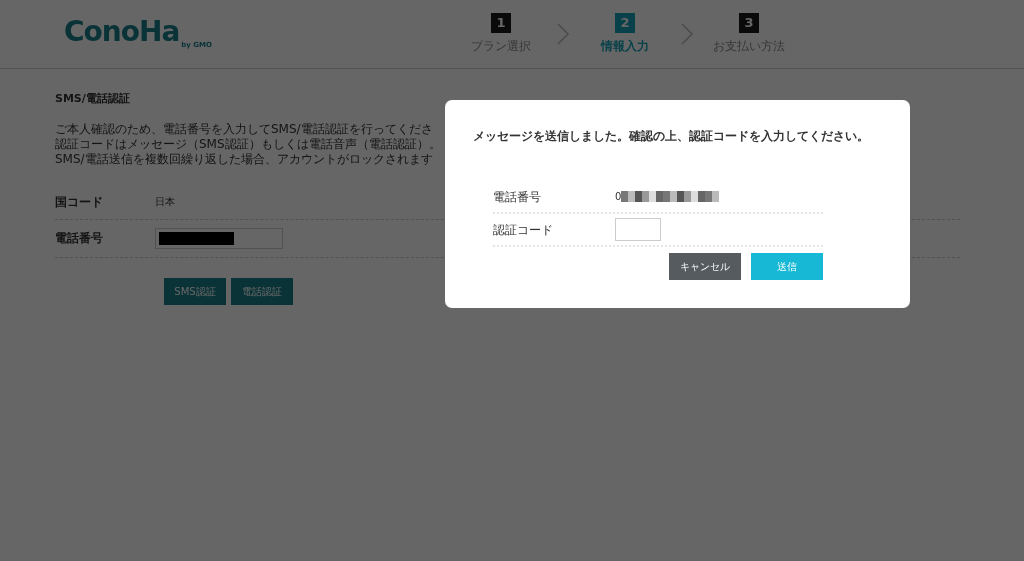 The width and height of the screenshot is (1024, 561). I want to click on field-label: 国コード, so click(79, 202).